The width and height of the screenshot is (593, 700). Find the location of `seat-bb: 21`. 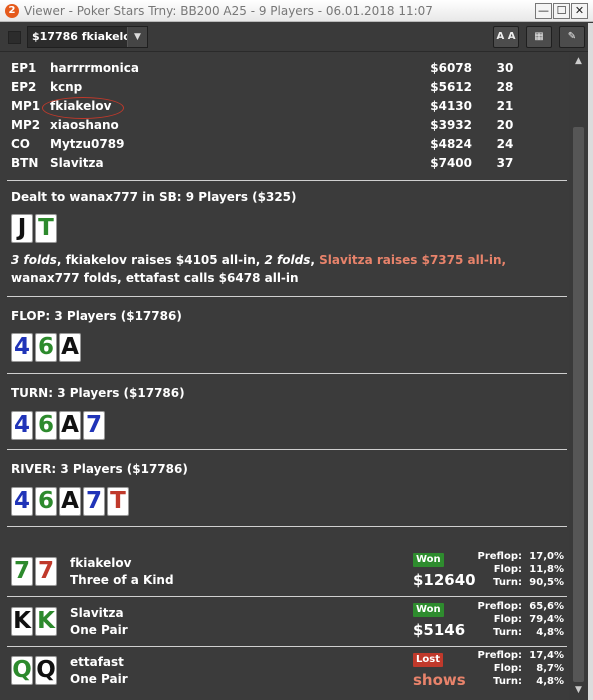

seat-bb: 21 is located at coordinates (505, 106).